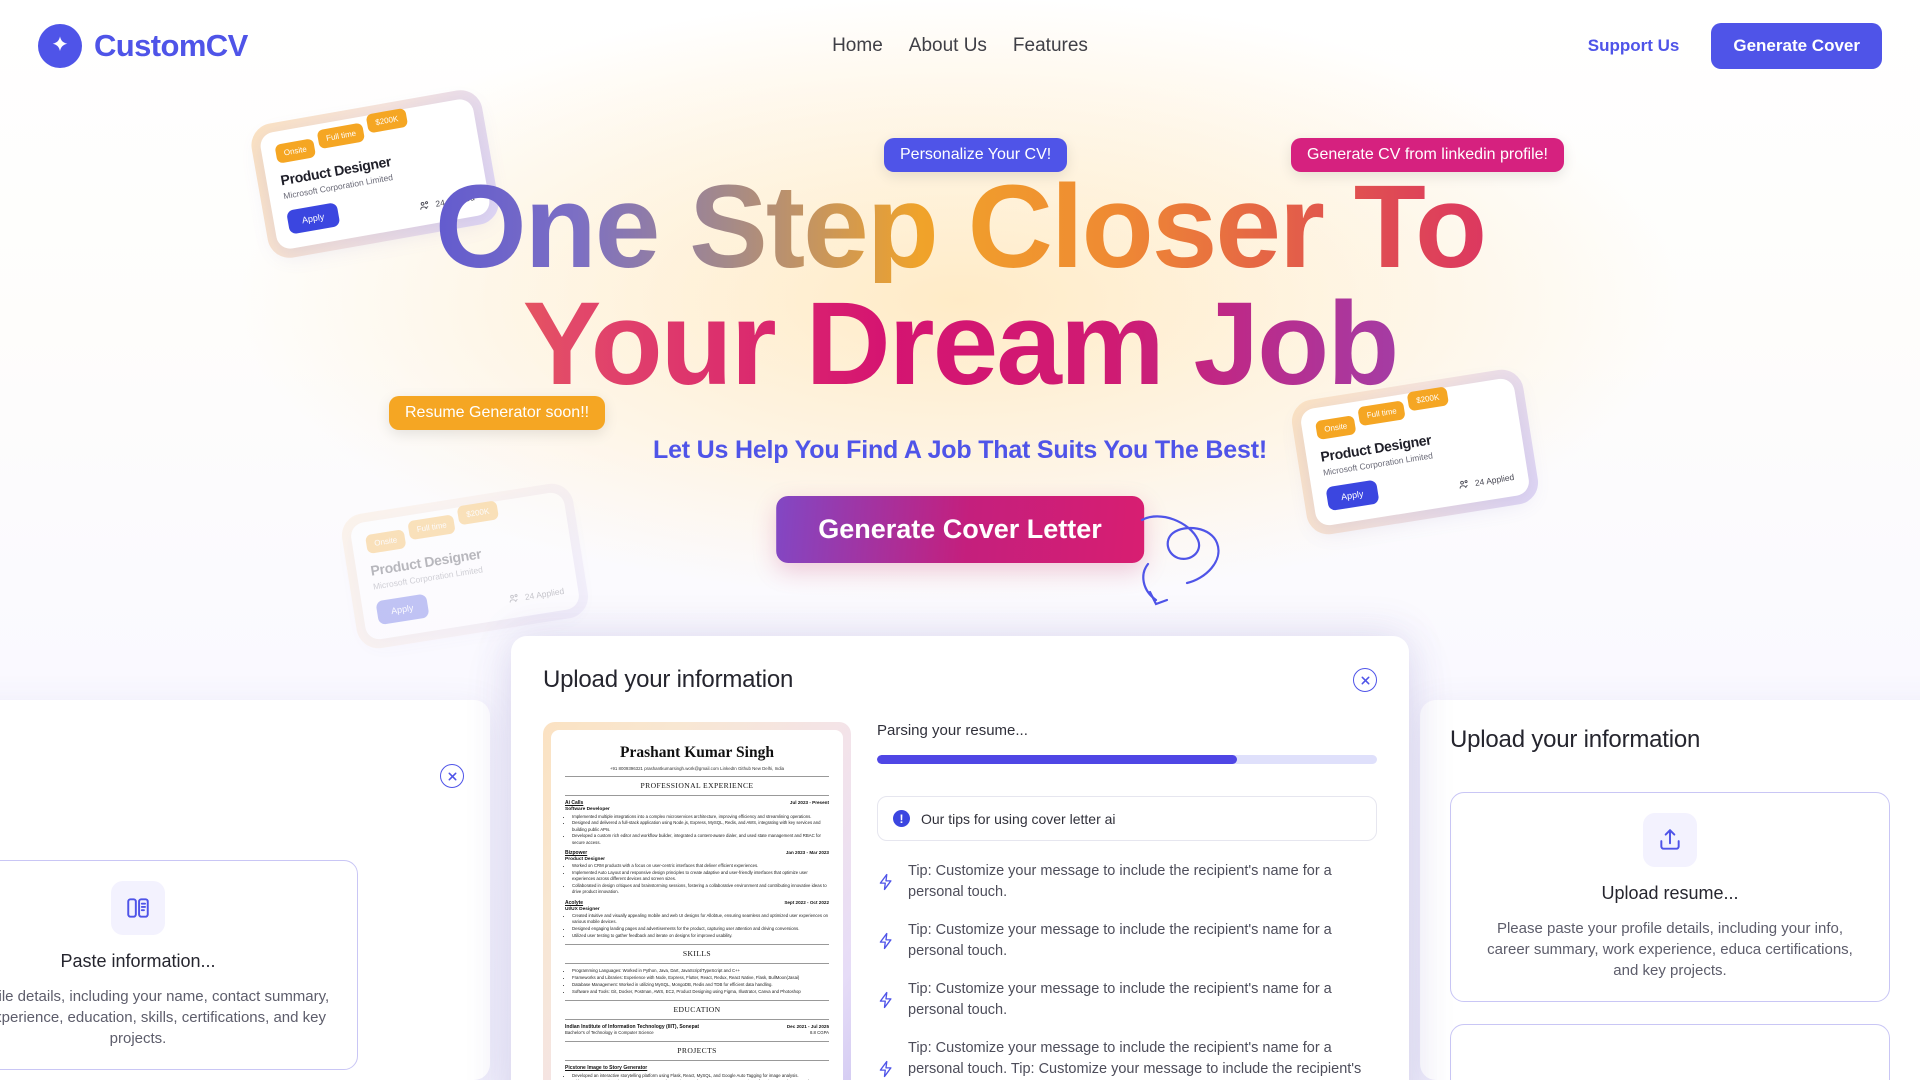 This screenshot has height=1080, width=1920. What do you see at coordinates (587, 809) in the screenshot?
I see `resume-job-role: Software Developer` at bounding box center [587, 809].